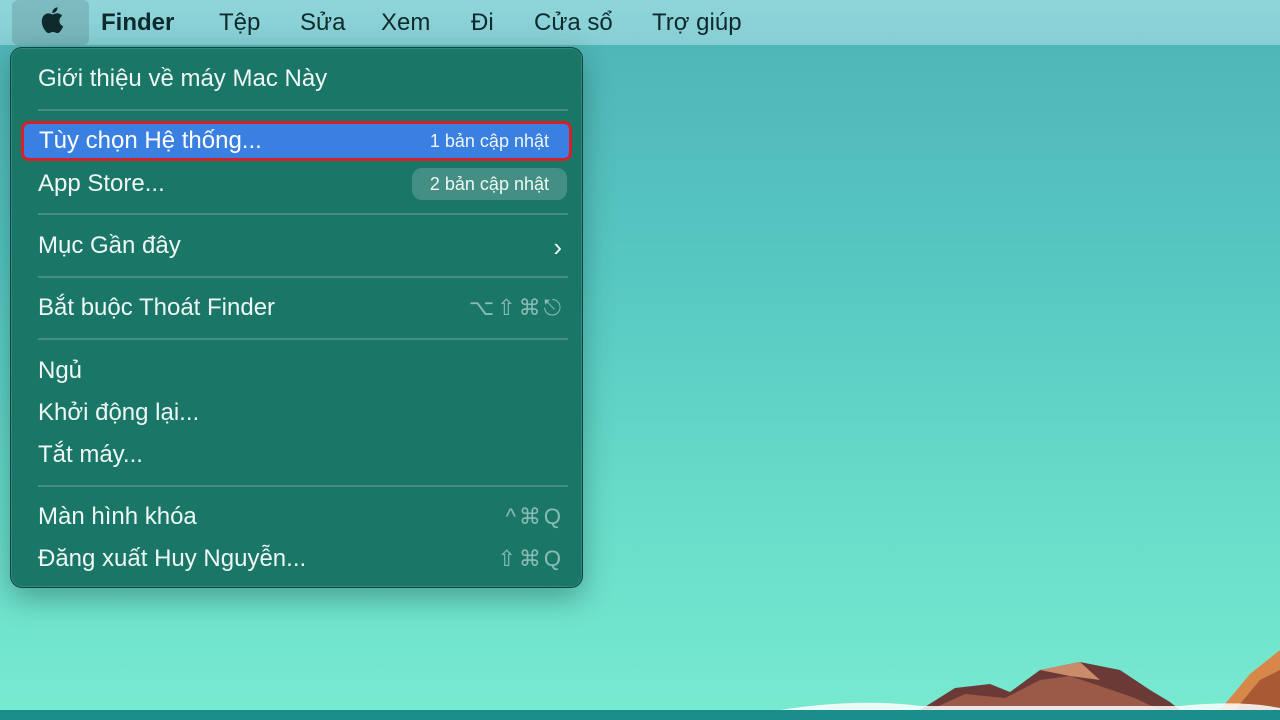 Image resolution: width=1280 pixels, height=720 pixels. I want to click on apple-menu-button, so click(50, 22).